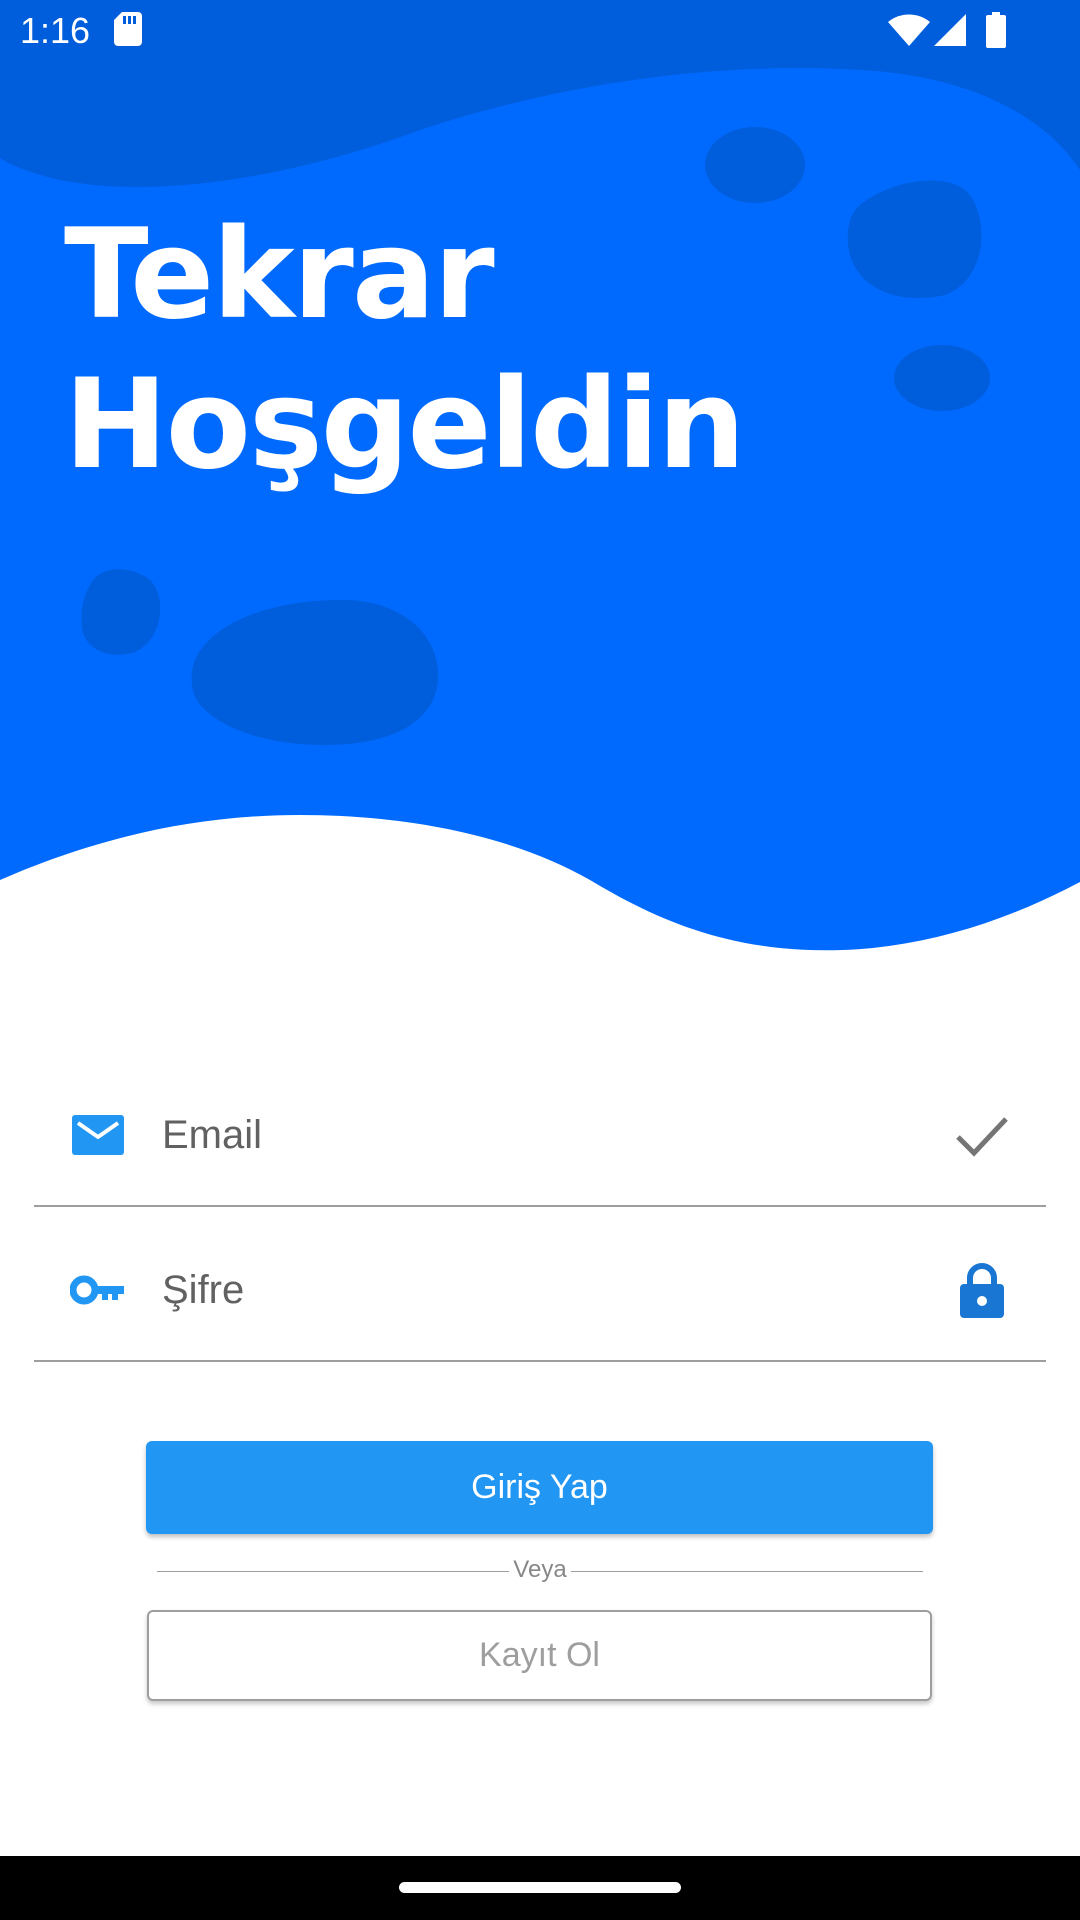 The image size is (1080, 1920). What do you see at coordinates (539, 1655) in the screenshot?
I see `register-button: Kayıt Ol` at bounding box center [539, 1655].